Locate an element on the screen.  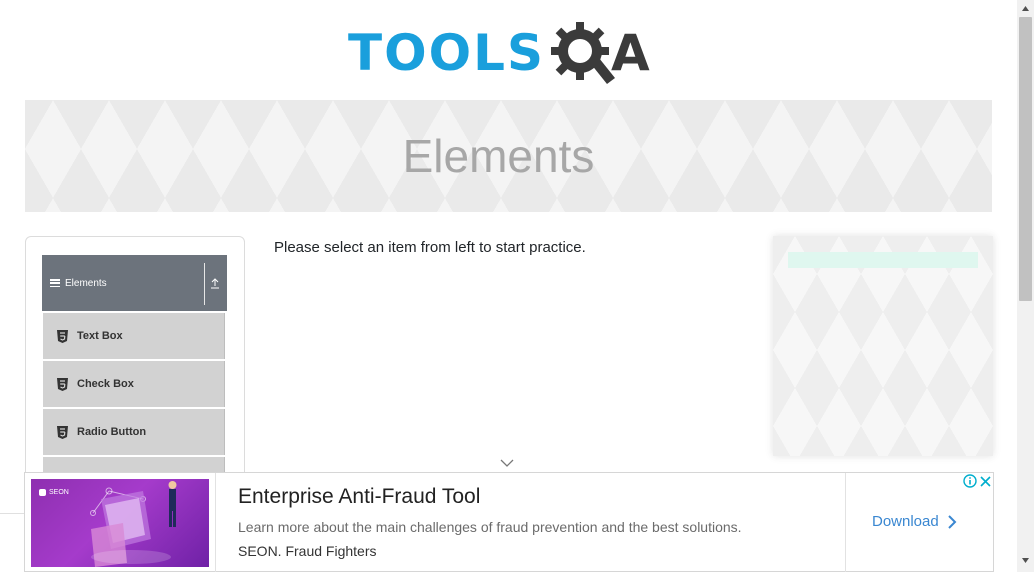
ad-download-label: Download is located at coordinates (905, 521).